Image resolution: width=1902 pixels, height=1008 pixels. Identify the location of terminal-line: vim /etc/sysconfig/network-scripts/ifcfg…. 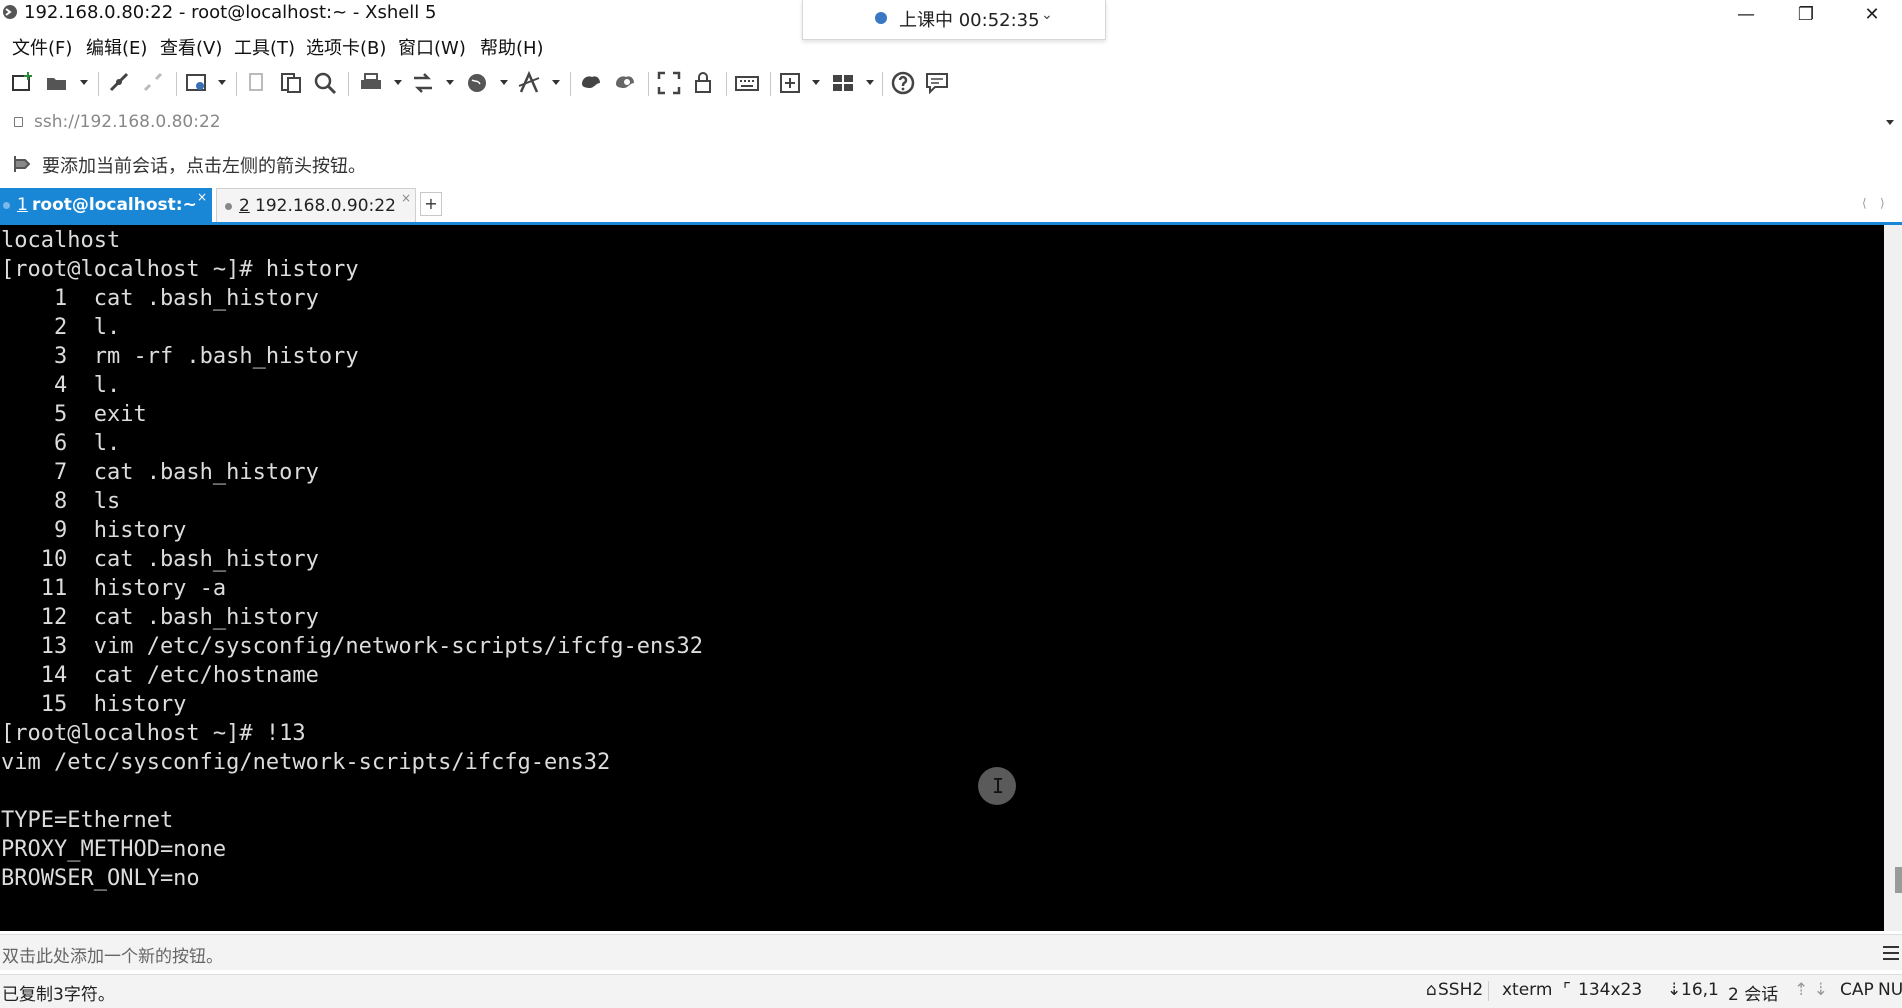
(306, 762).